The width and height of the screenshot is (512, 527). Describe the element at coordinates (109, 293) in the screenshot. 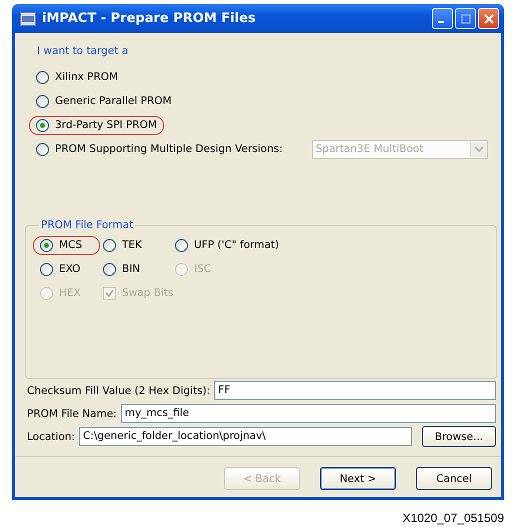

I see `checkmark-icon` at that location.